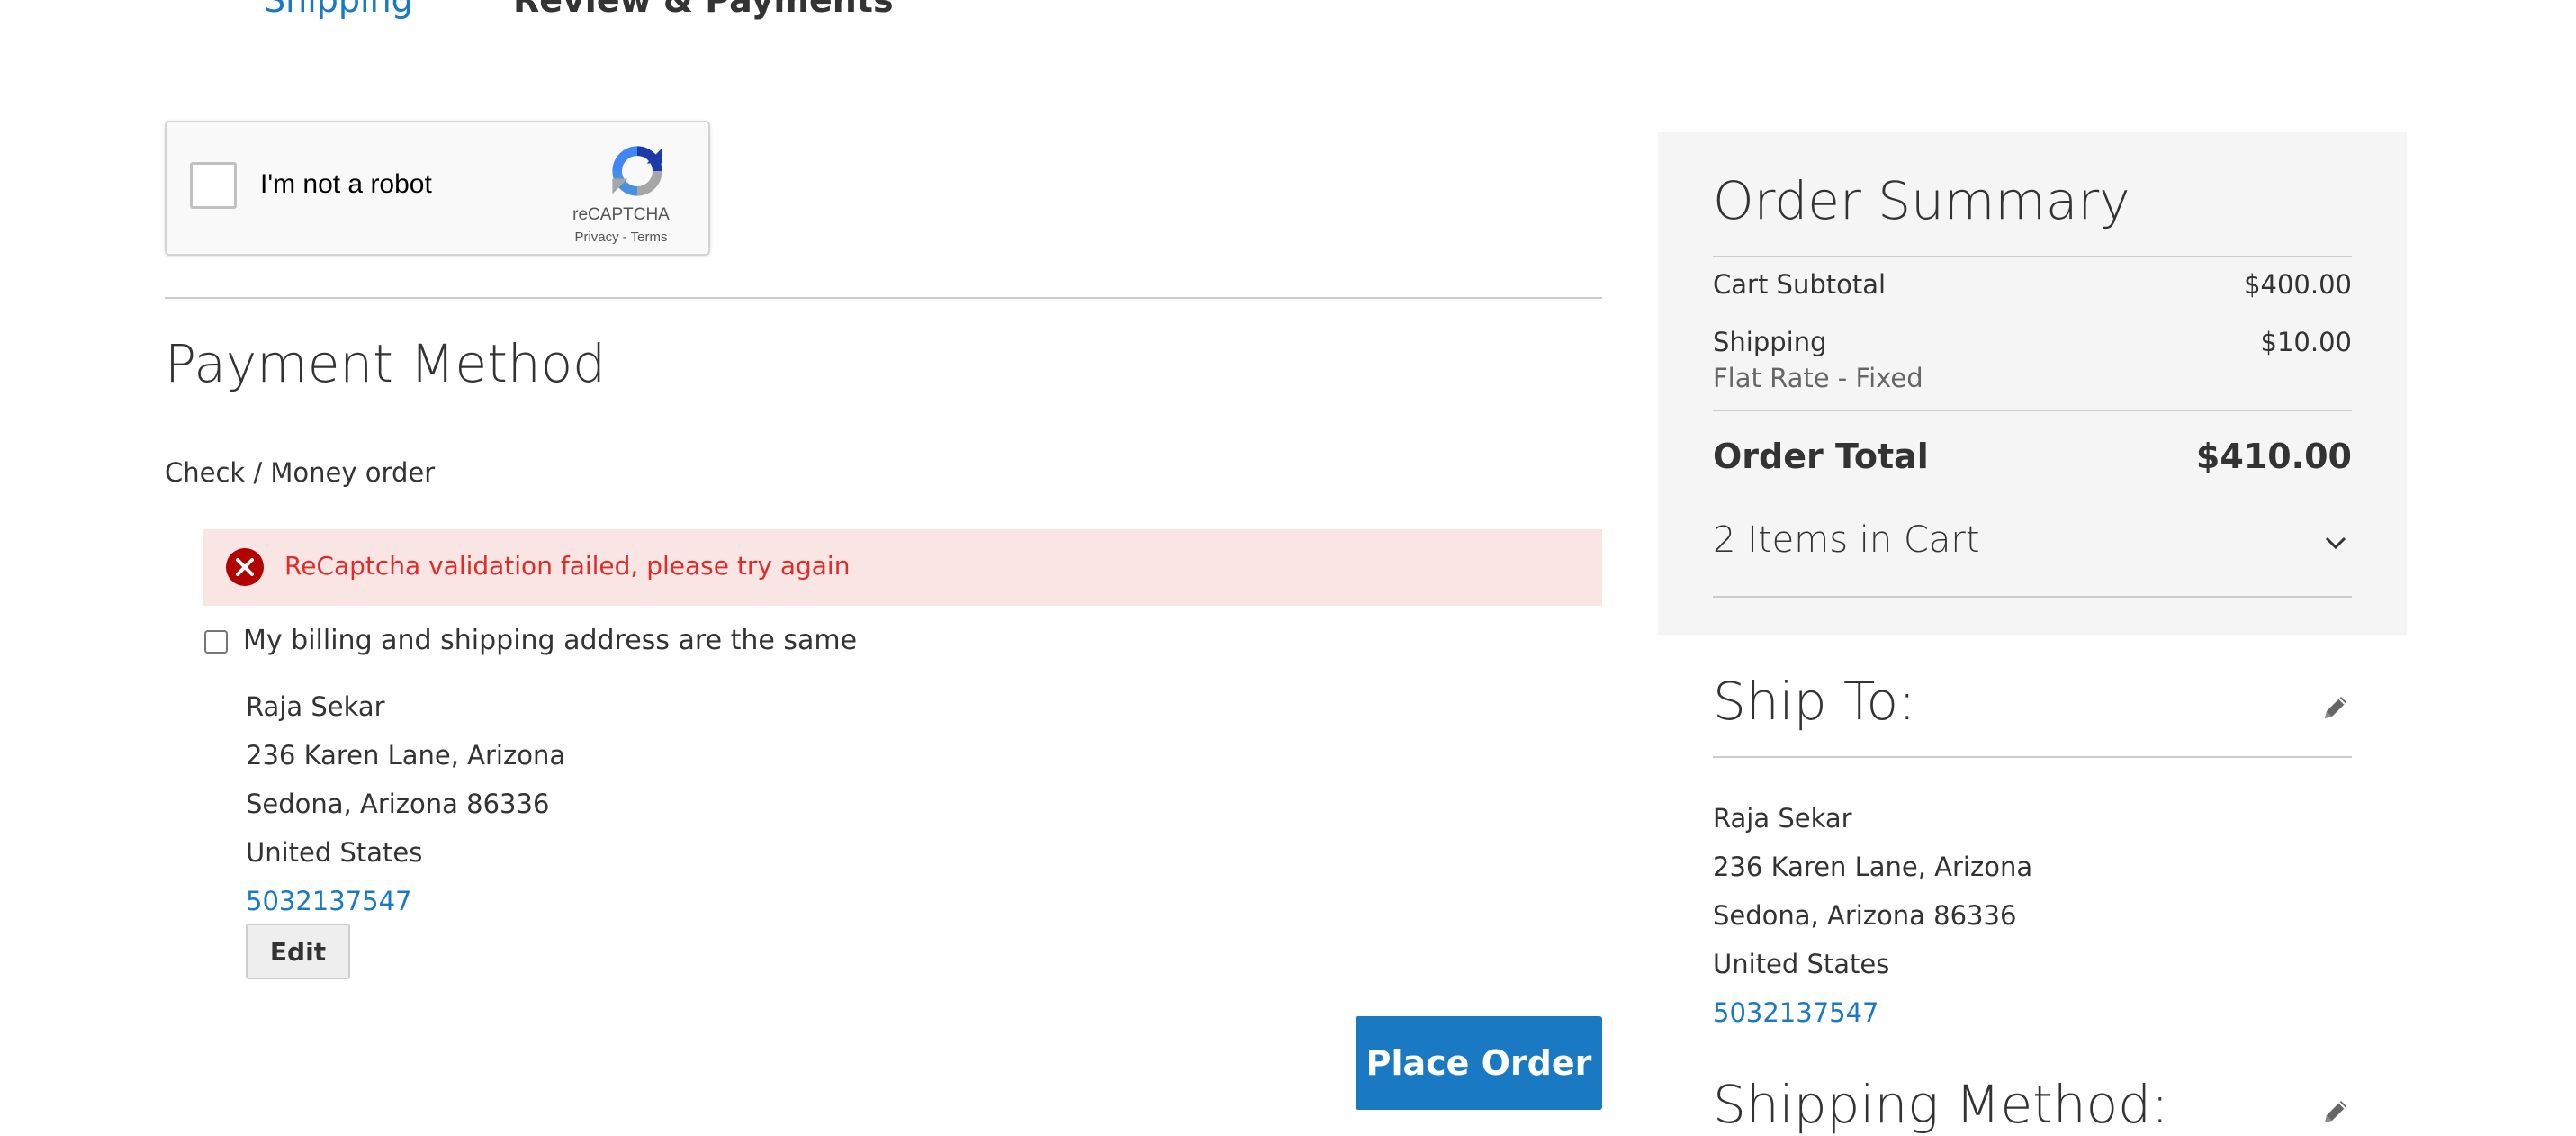 This screenshot has height=1136, width=2576. I want to click on edit-billing-address-button: Edit, so click(298, 951).